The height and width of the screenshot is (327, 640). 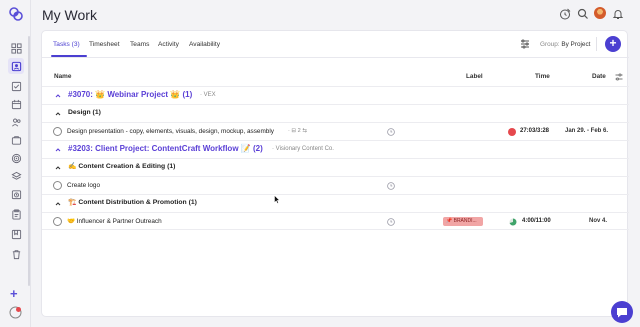 I want to click on add-task-button: +, so click(x=613, y=44).